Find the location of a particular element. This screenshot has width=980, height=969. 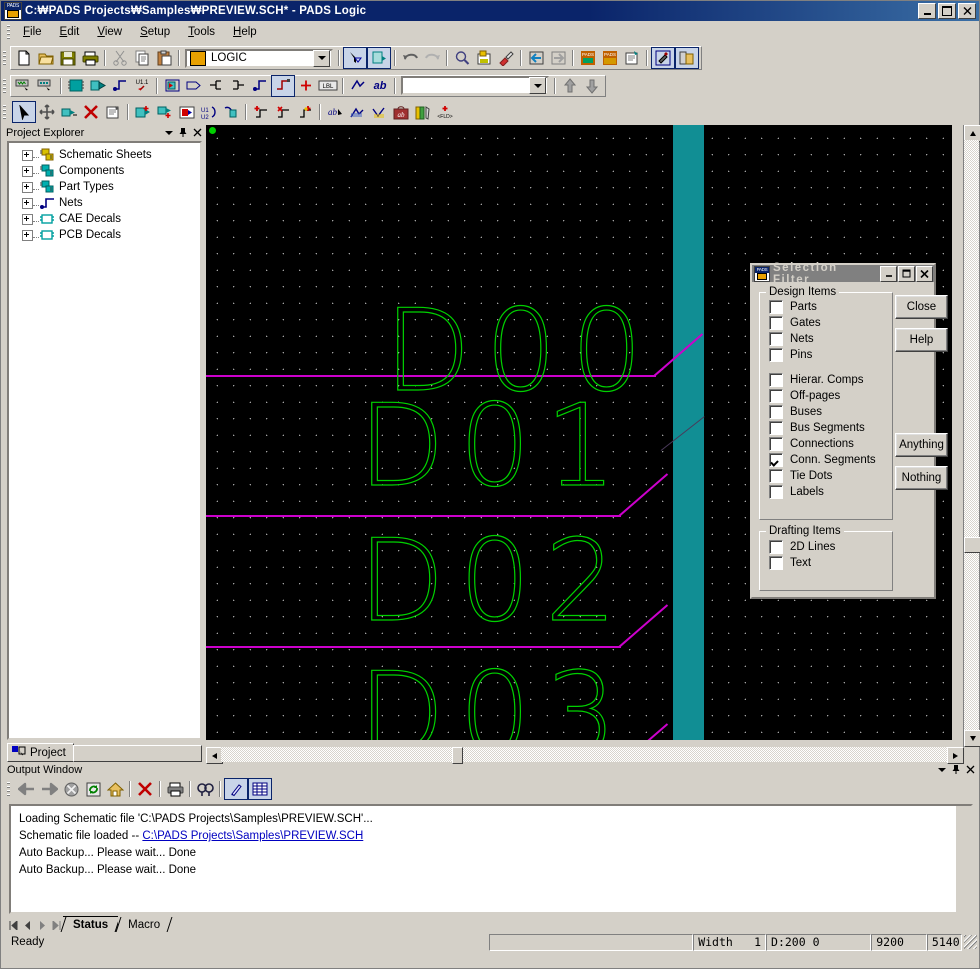

selection-filter-titlebar: Selection Filter is located at coordinates (843, 274).